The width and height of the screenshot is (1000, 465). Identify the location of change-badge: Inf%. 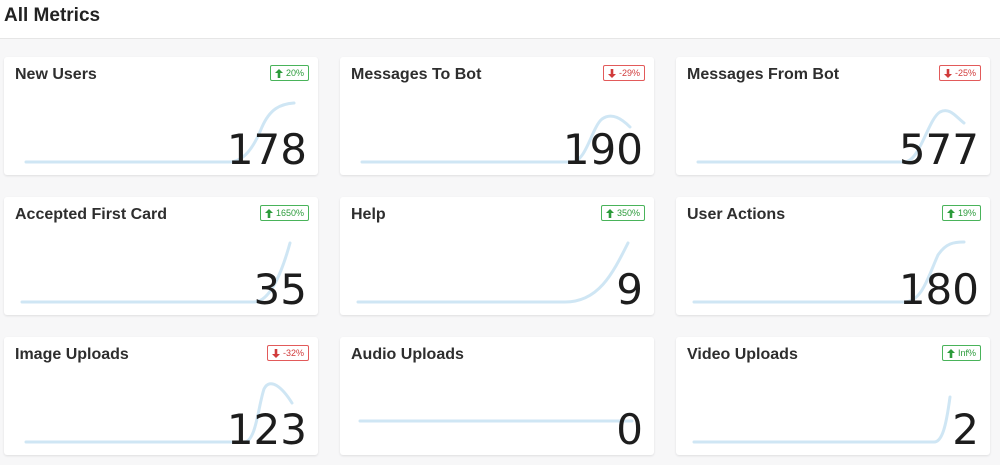
(961, 353).